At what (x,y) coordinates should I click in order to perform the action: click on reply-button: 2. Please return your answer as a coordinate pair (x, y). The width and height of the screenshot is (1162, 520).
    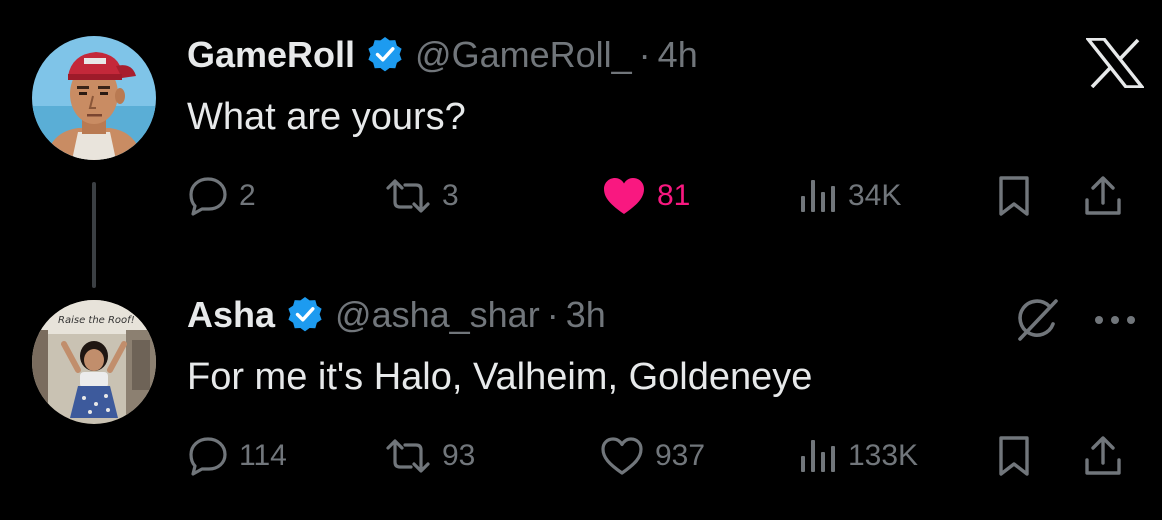
    Looking at the image, I should click on (221, 196).